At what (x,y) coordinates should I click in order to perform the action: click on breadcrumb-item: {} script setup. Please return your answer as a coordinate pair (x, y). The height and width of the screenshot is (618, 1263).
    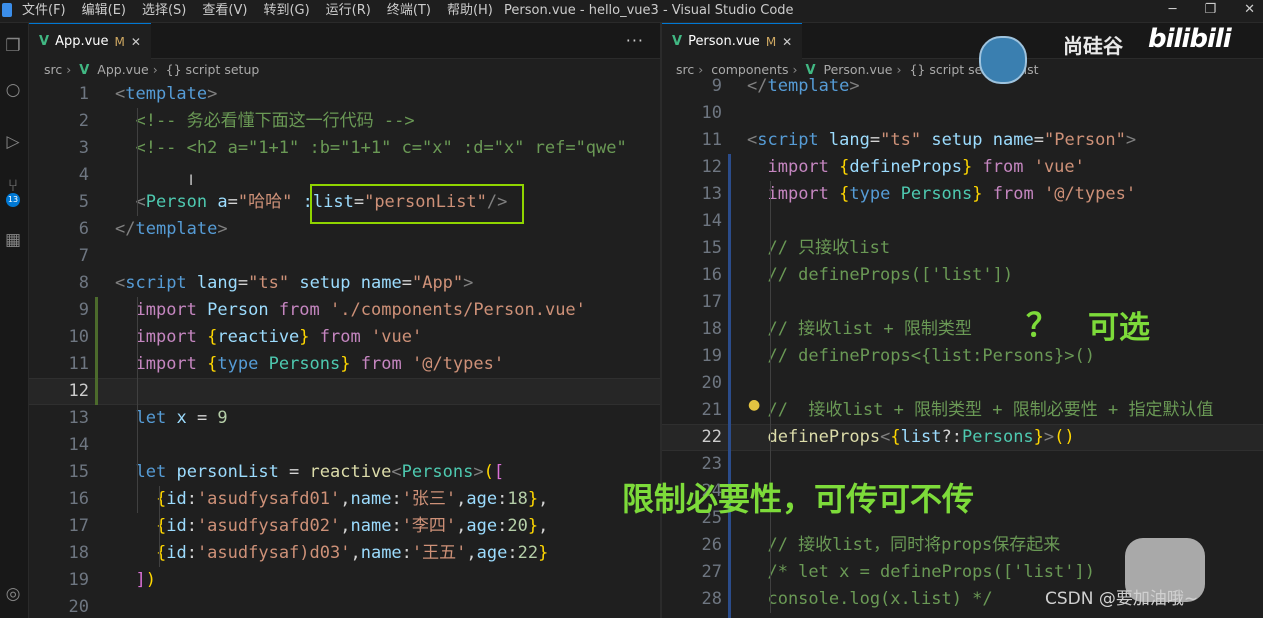
    Looking at the image, I should click on (213, 69).